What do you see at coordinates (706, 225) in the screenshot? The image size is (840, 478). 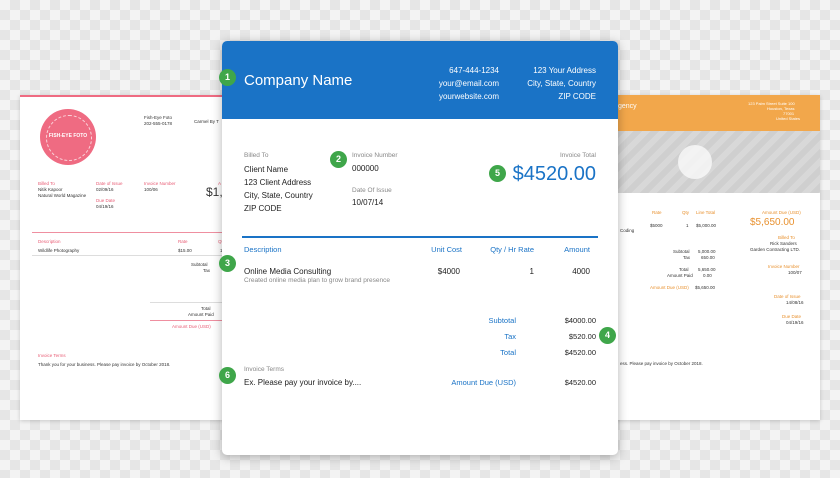 I see `line-item-total: $5,000.00` at bounding box center [706, 225].